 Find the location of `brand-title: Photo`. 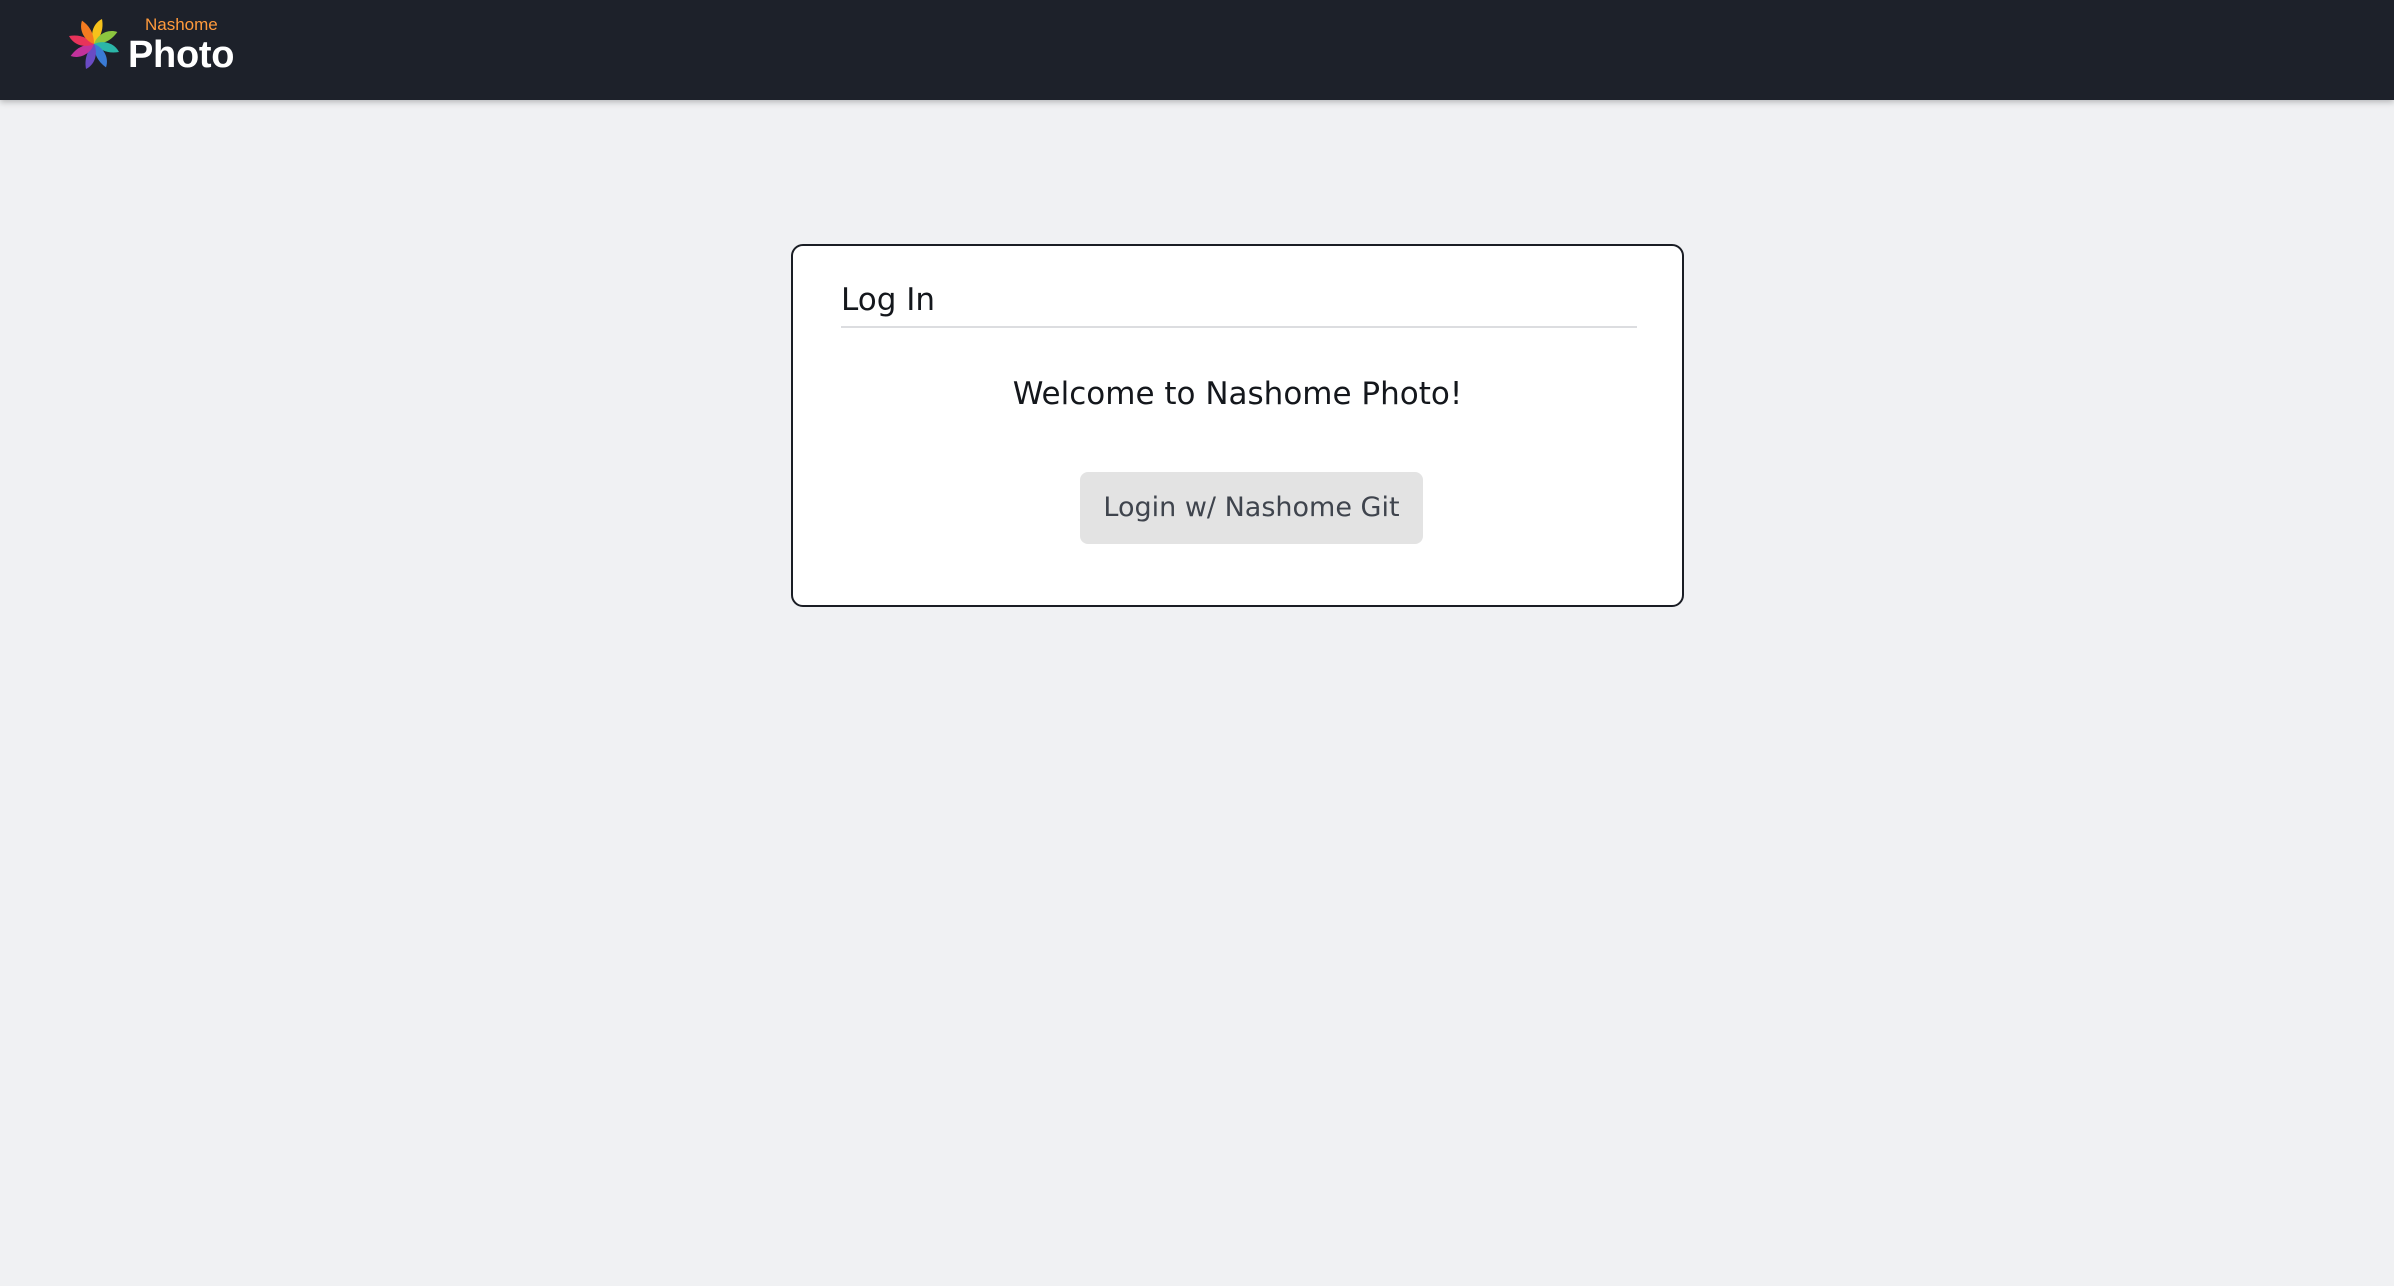

brand-title: Photo is located at coordinates (181, 55).